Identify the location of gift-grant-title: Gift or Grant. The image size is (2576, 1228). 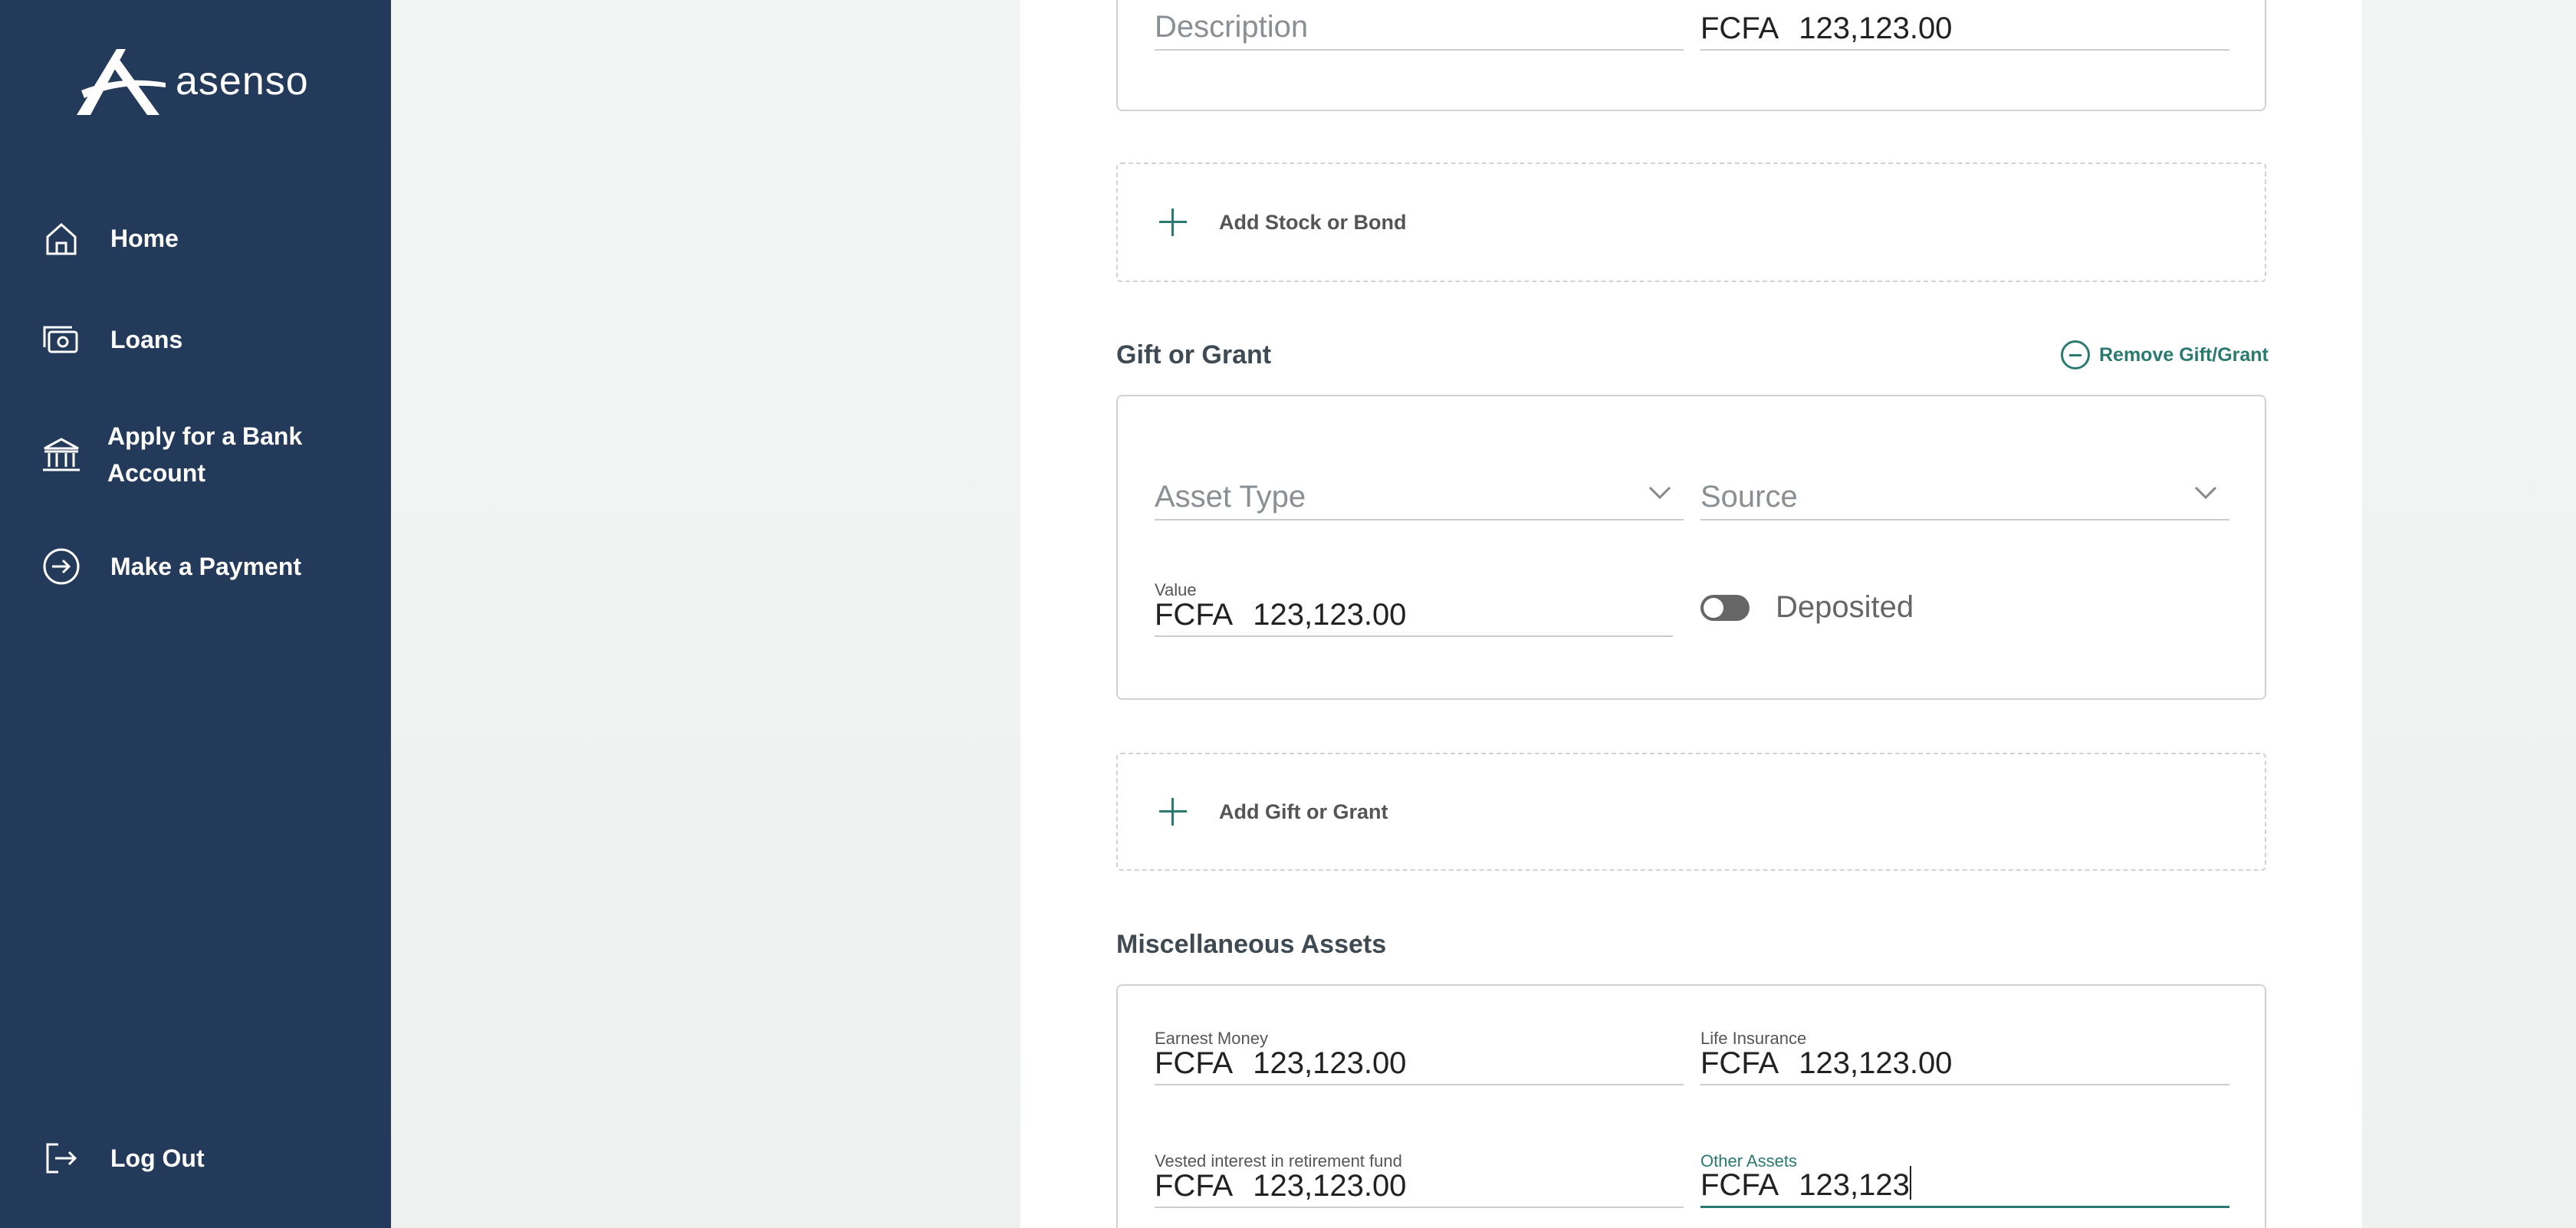
(1194, 354).